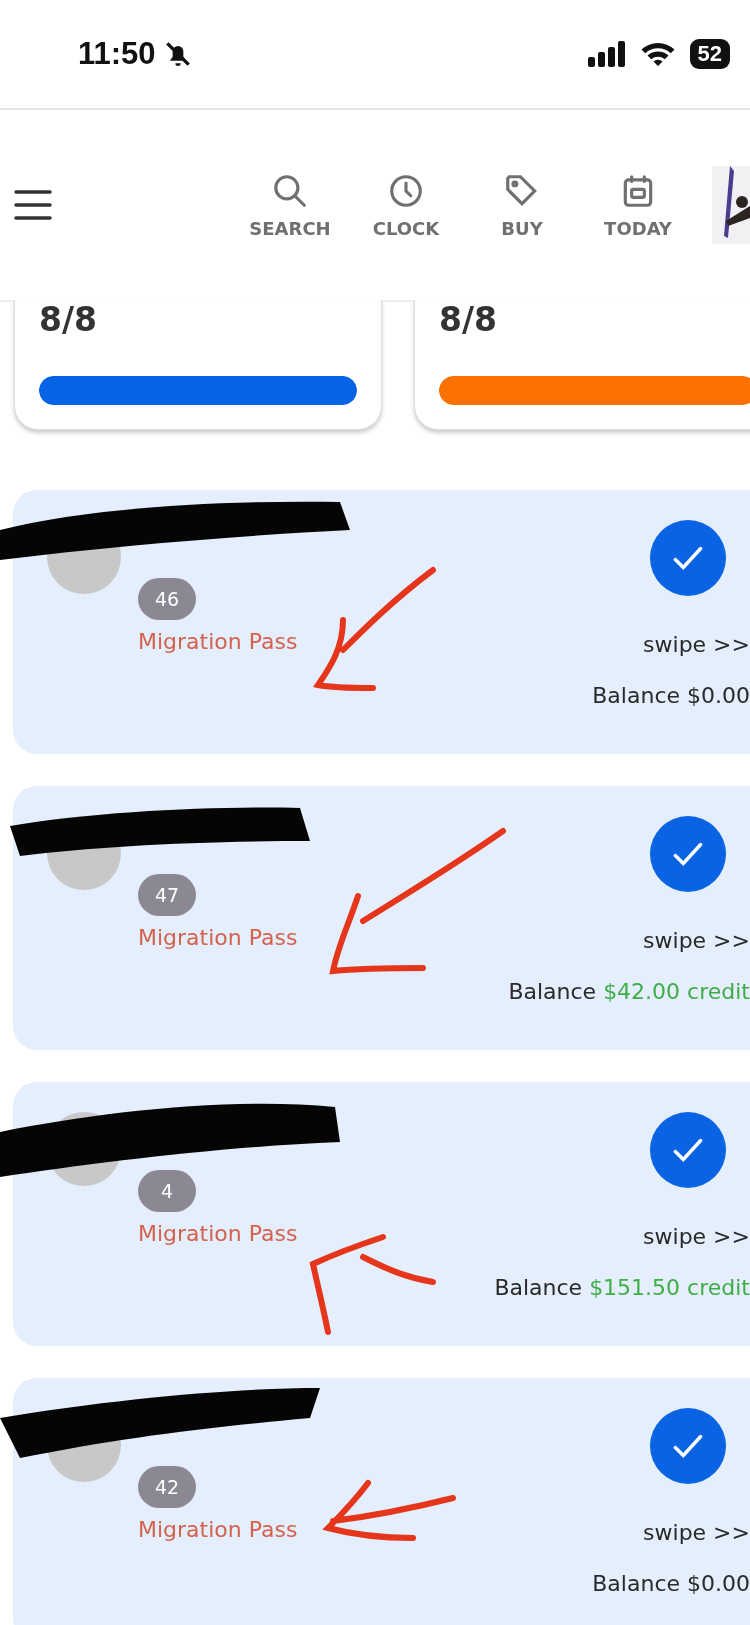  Describe the element at coordinates (167, 895) in the screenshot. I see `count-badge: 47` at that location.